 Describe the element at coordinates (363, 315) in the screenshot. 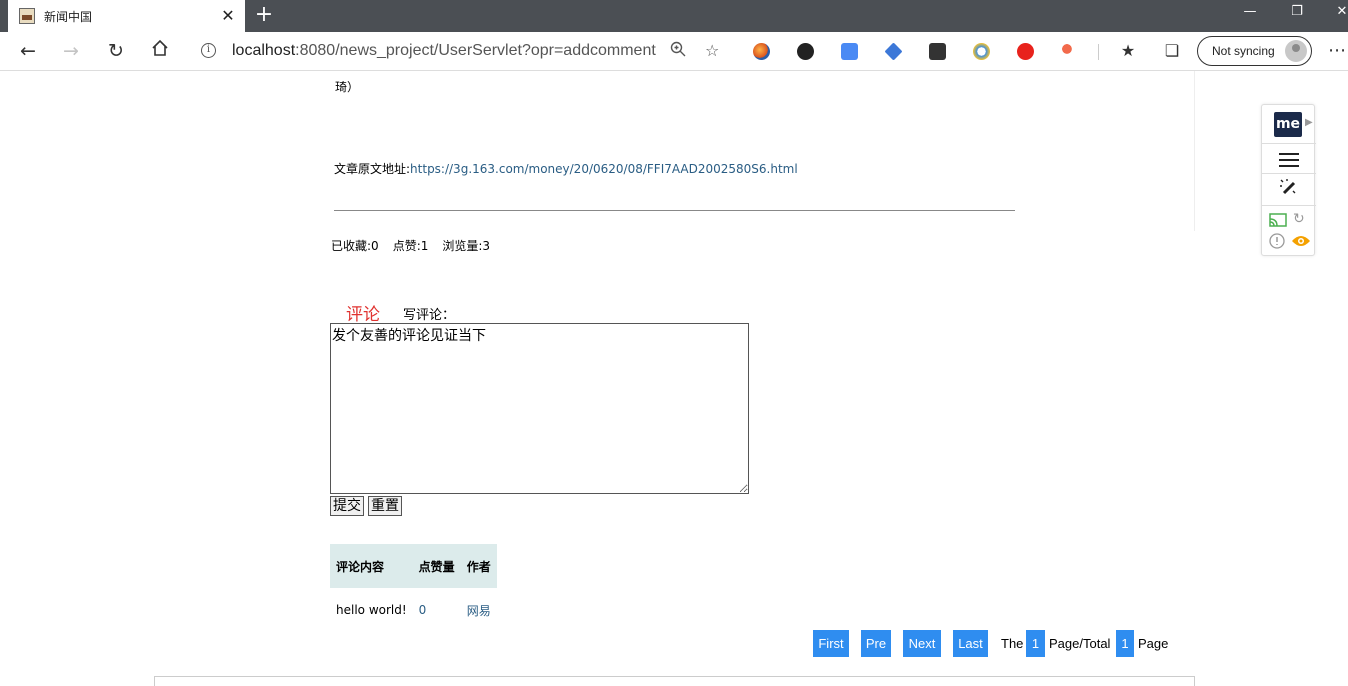

I see `comment-heading: 评论` at that location.